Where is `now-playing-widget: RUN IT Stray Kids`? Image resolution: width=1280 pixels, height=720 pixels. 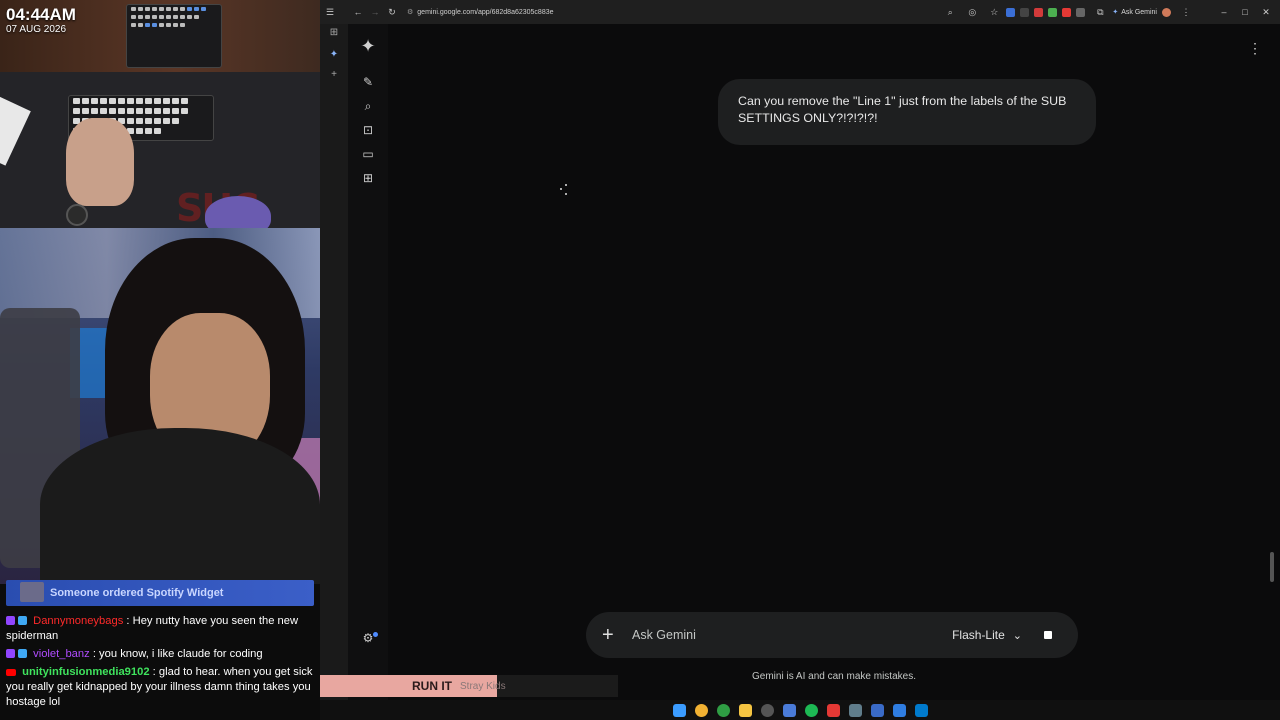
now-playing-widget: RUN IT Stray Kids is located at coordinates (469, 686).